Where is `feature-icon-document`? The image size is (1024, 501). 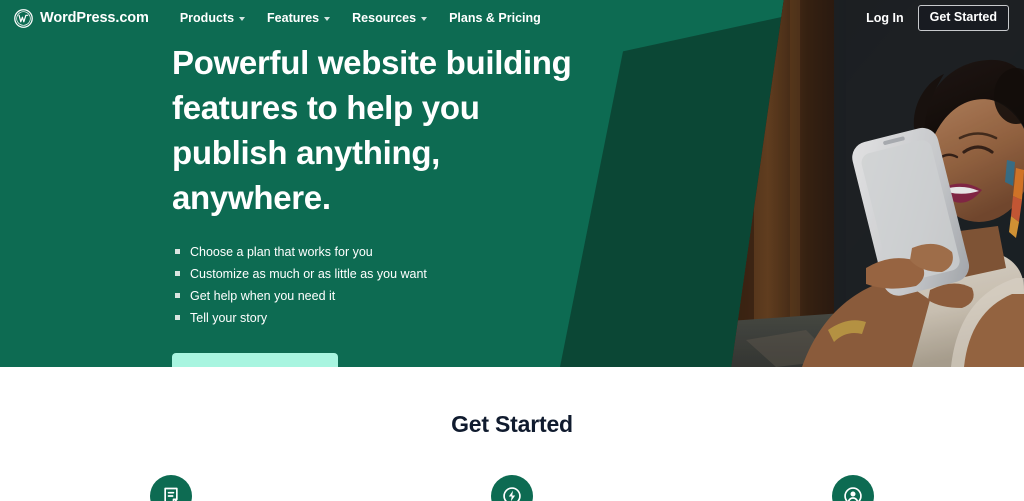 feature-icon-document is located at coordinates (170, 488).